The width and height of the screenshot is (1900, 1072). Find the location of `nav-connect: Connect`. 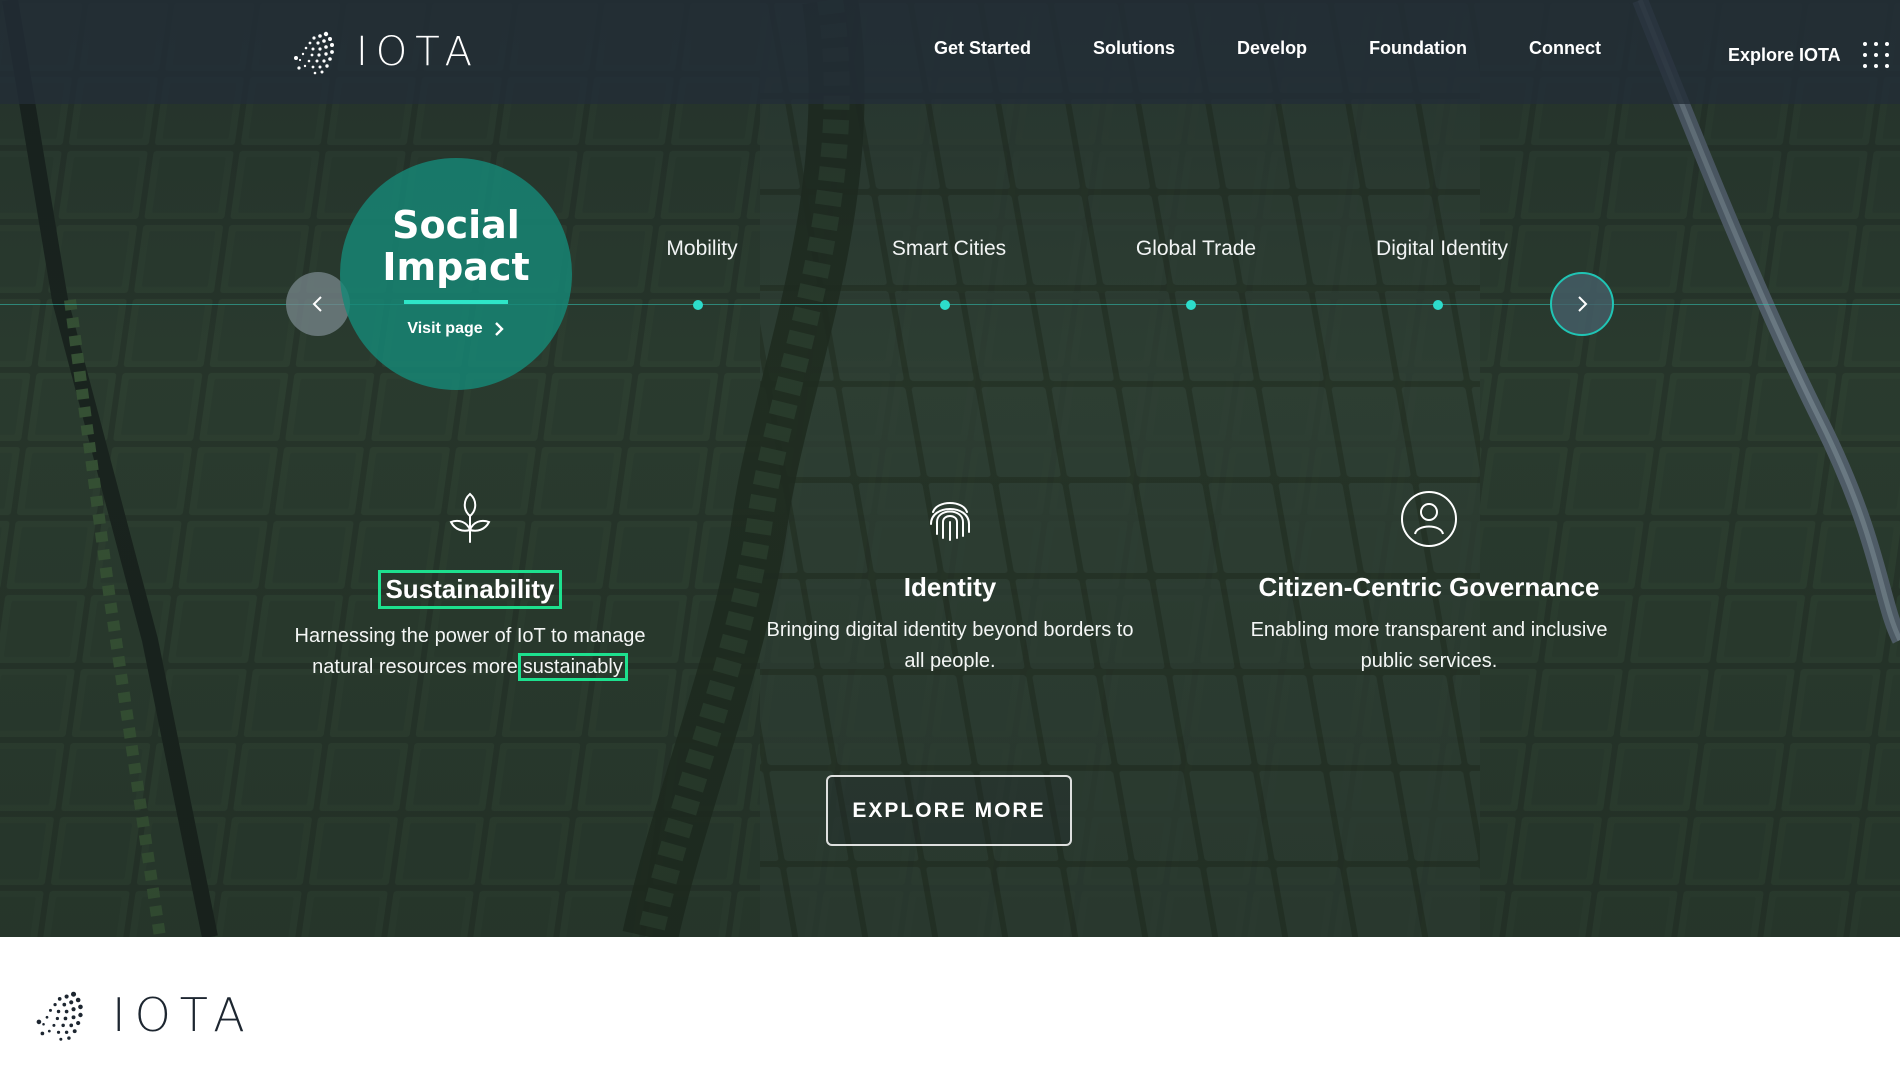

nav-connect: Connect is located at coordinates (1565, 48).